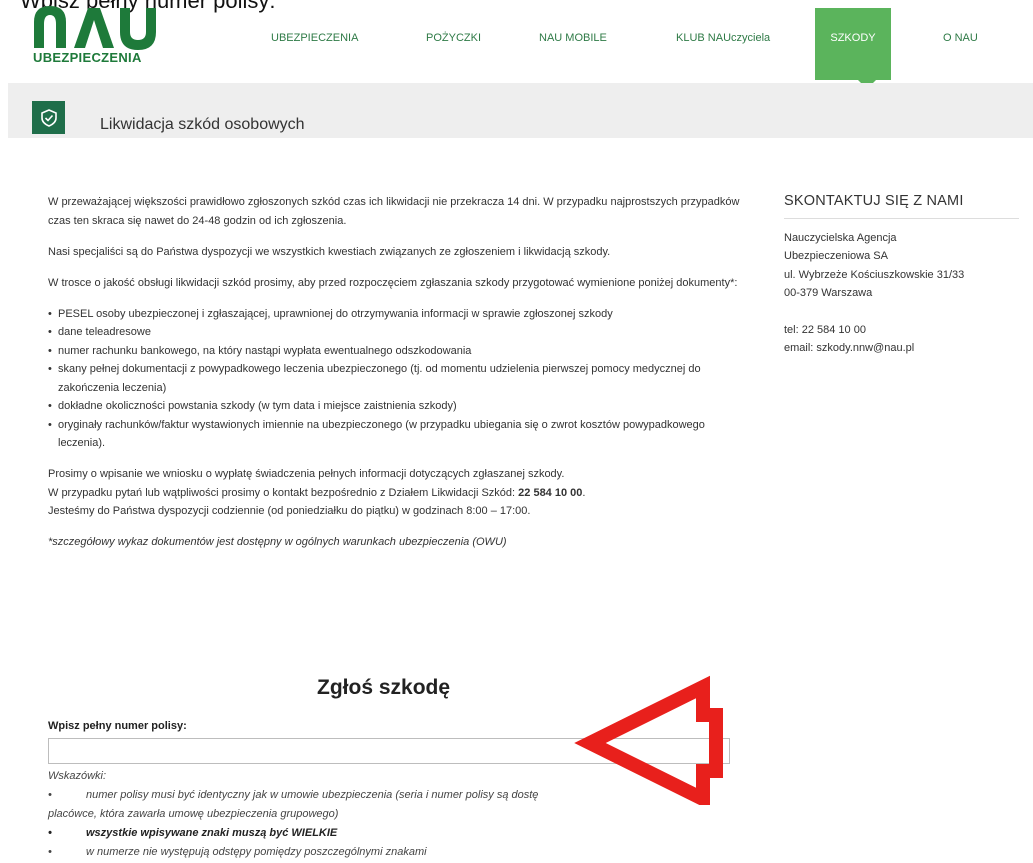 The height and width of the screenshot is (863, 1033). What do you see at coordinates (384, 687) in the screenshot?
I see `form-title: Zgłoś szkodę` at bounding box center [384, 687].